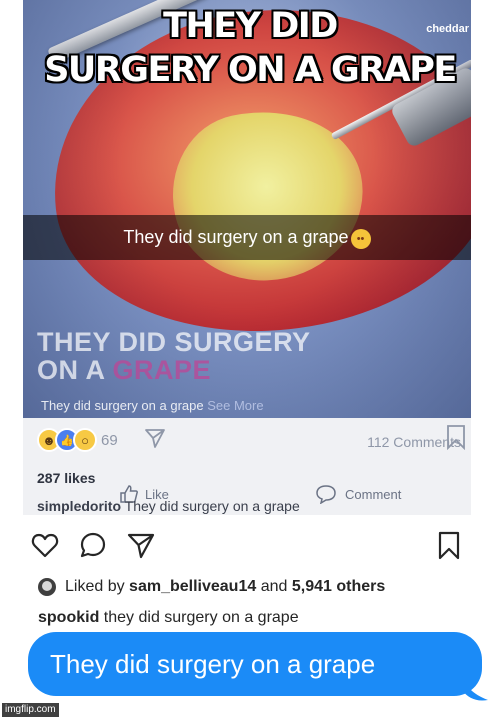  I want to click on likes-count: 287 likes, so click(66, 478).